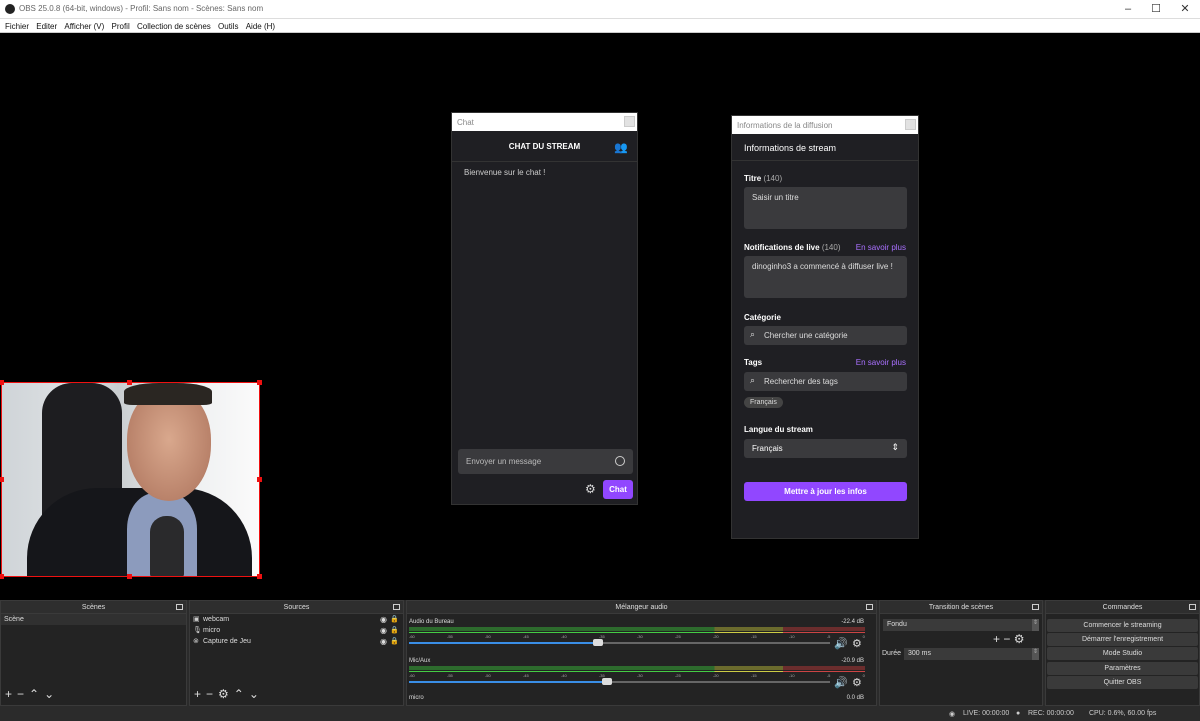  I want to click on cpu-status: CPU: 0.6%, 60.00 fps, so click(1123, 713).